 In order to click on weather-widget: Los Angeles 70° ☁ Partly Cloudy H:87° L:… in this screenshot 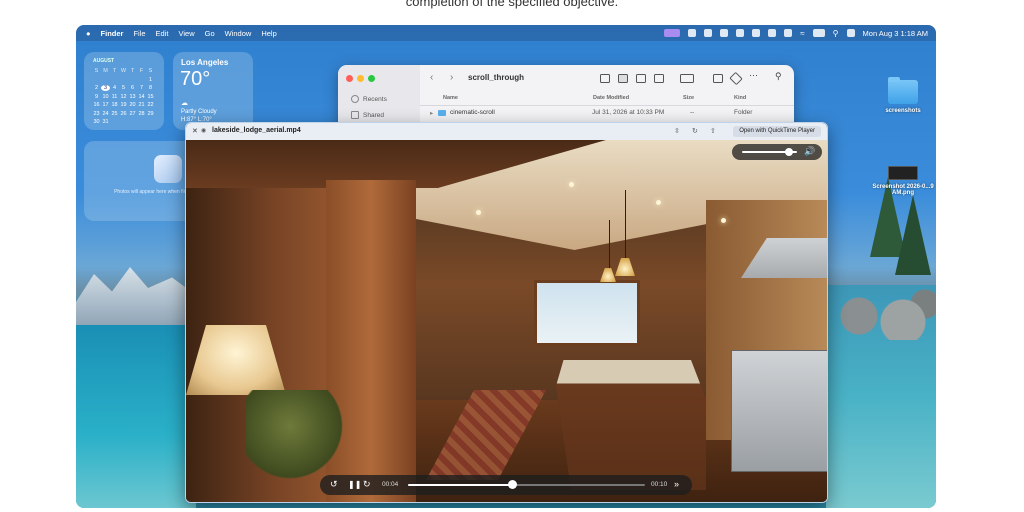, I will do `click(213, 91)`.